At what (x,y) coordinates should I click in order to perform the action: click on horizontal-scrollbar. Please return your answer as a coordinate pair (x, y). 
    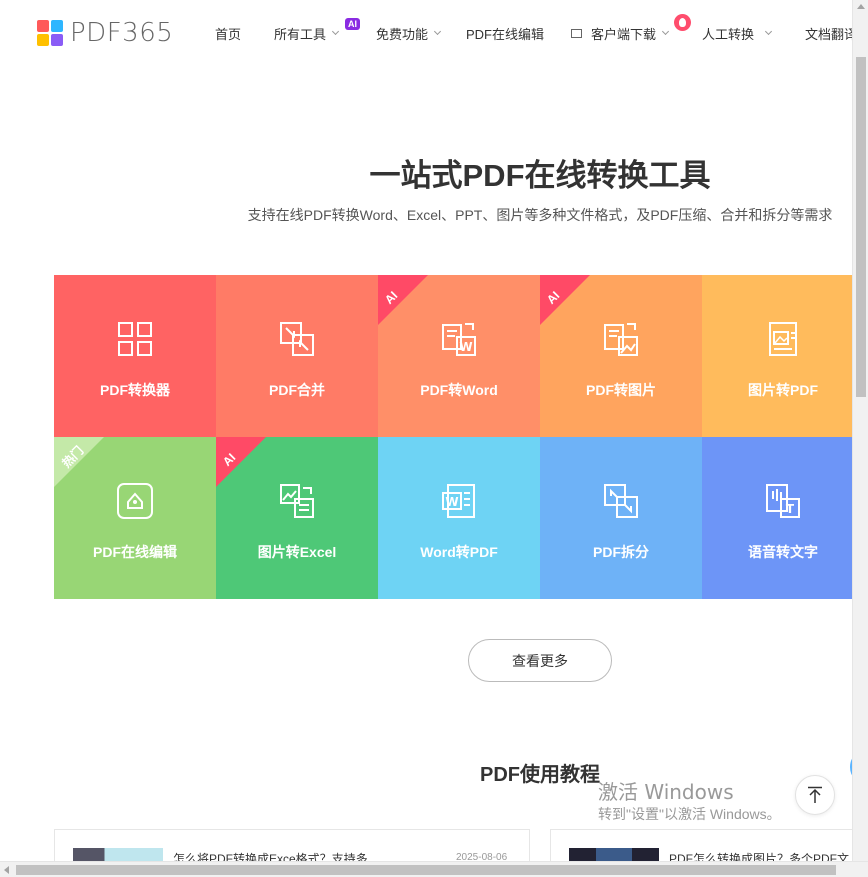
    Looking at the image, I should click on (434, 869).